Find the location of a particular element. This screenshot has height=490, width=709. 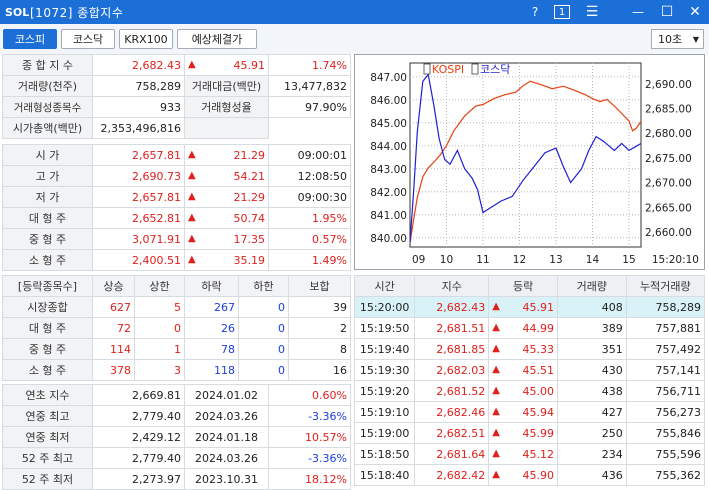

table-row: 연중 최저 2,429.12 2024.01.18 10.57% is located at coordinates (176, 437).